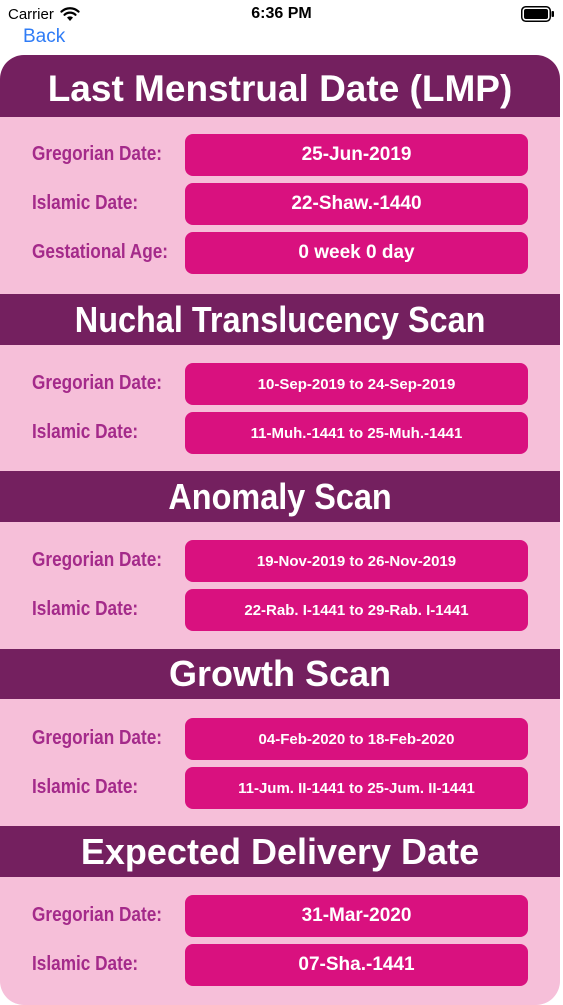  I want to click on lmp-islamic-label: Islamic Date:, so click(85, 203).